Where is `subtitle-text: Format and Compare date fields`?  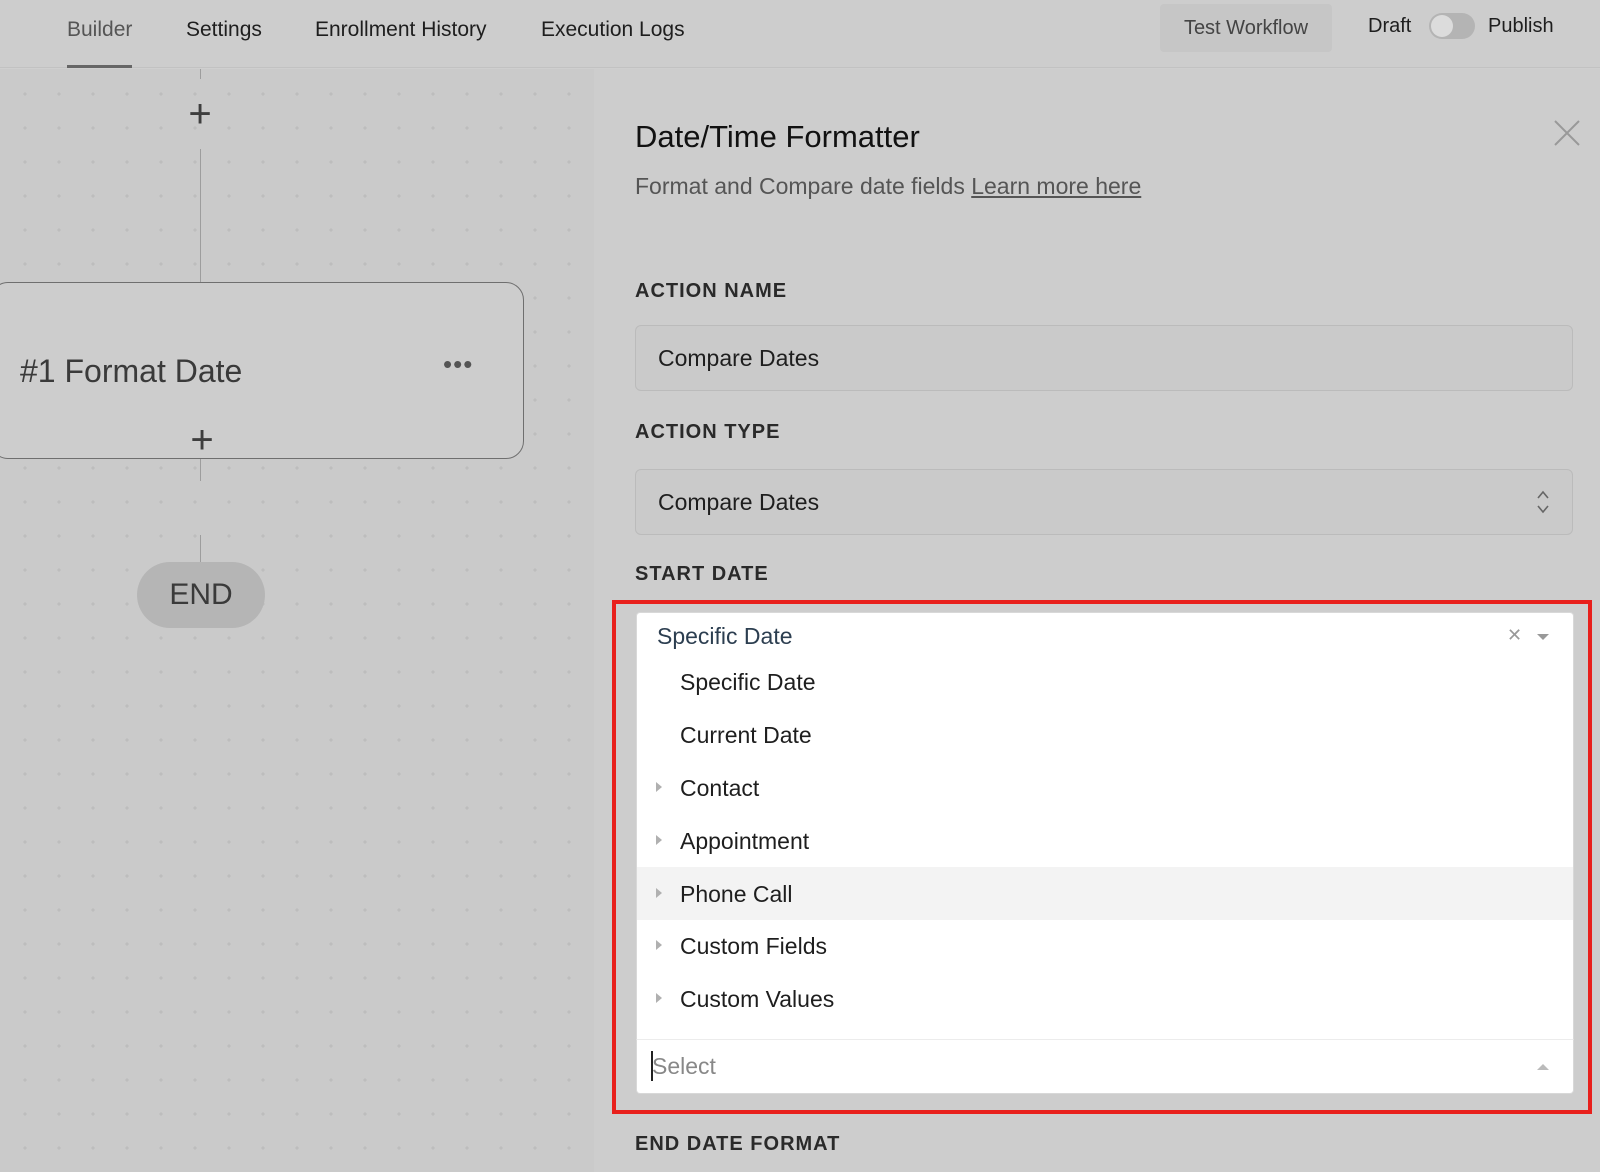
subtitle-text: Format and Compare date fields is located at coordinates (800, 186).